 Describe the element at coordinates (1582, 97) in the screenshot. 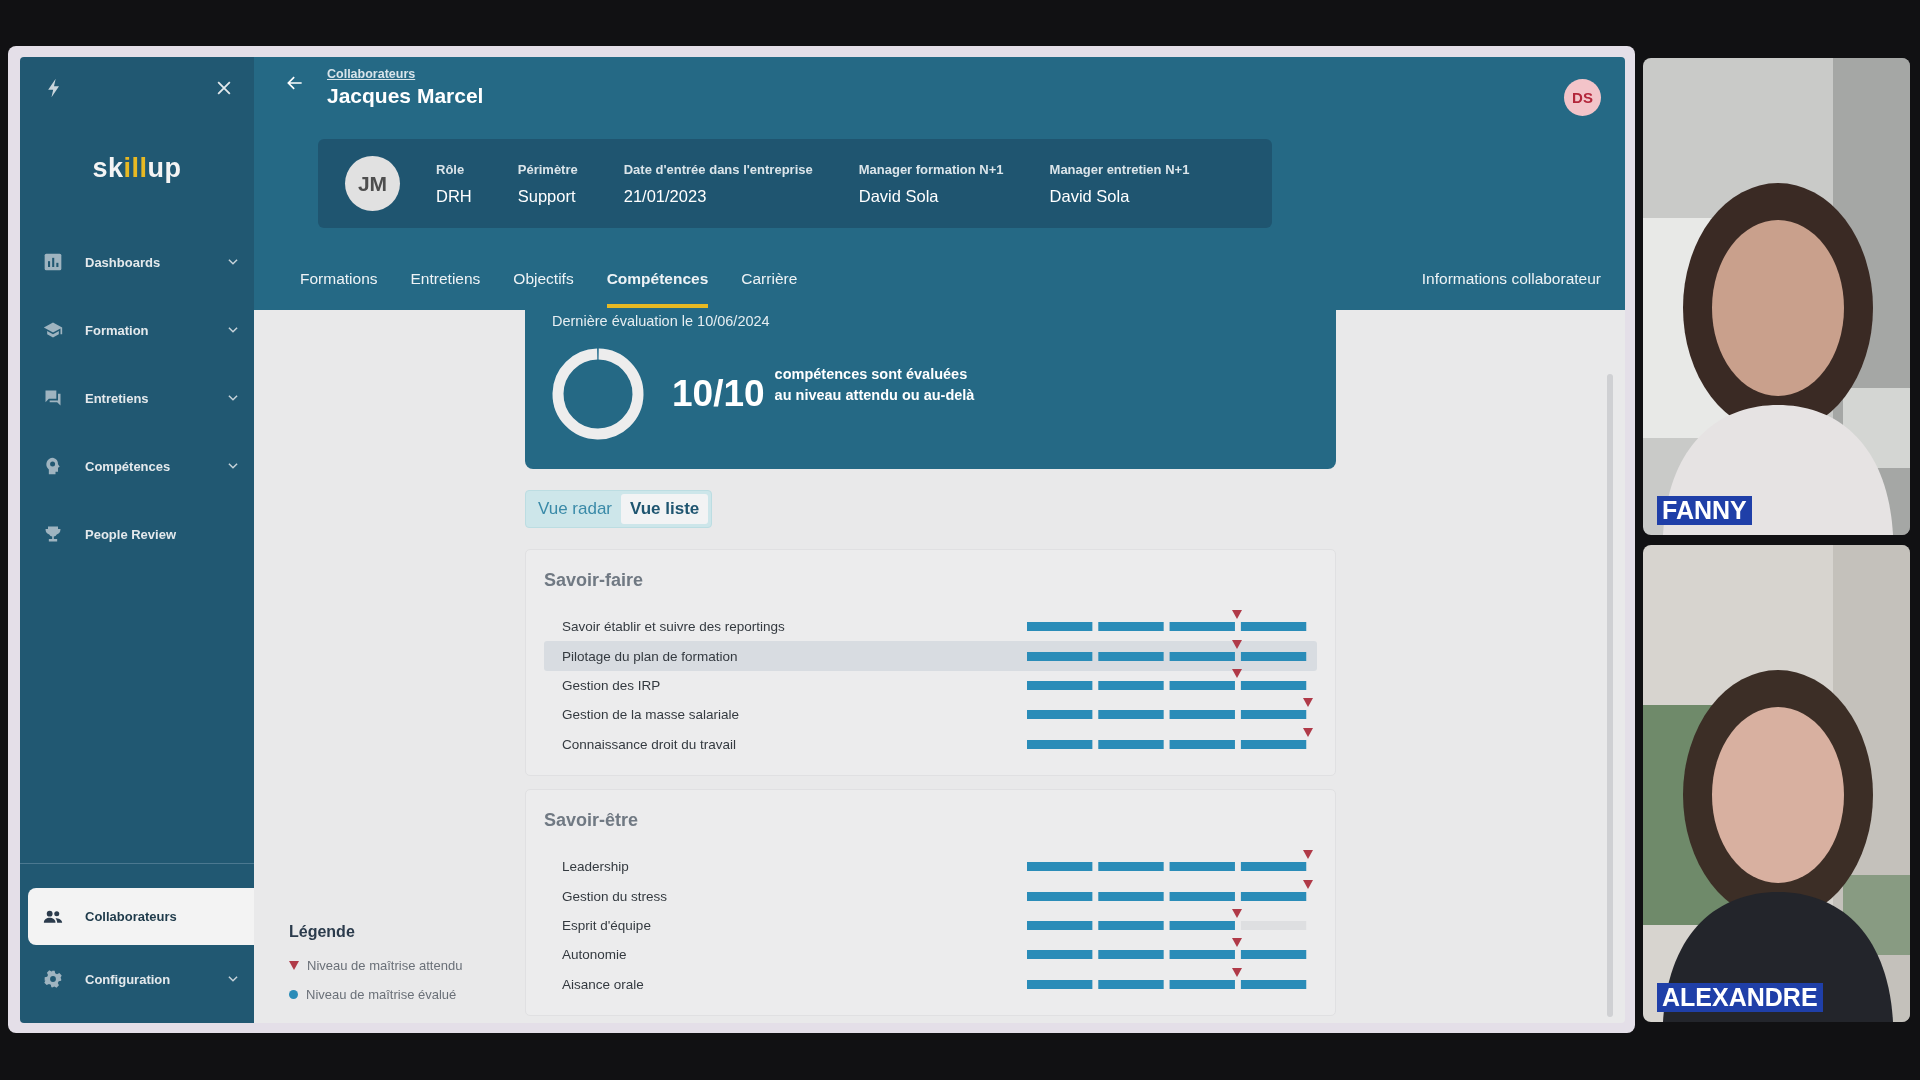

I see `user-avatar: DS` at that location.